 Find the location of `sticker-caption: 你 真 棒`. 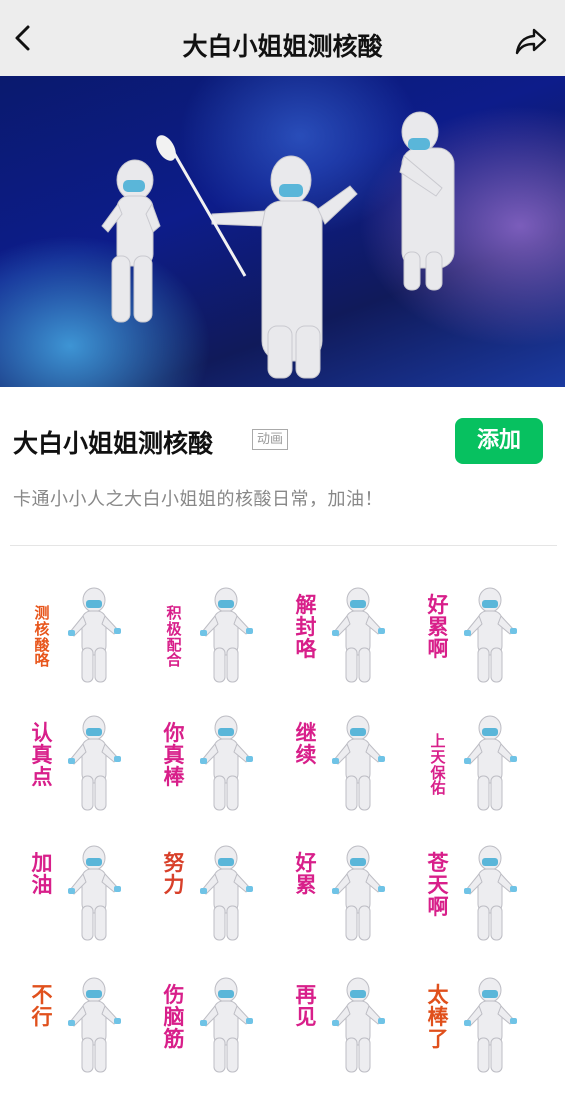

sticker-caption: 你 真 棒 is located at coordinates (174, 755).